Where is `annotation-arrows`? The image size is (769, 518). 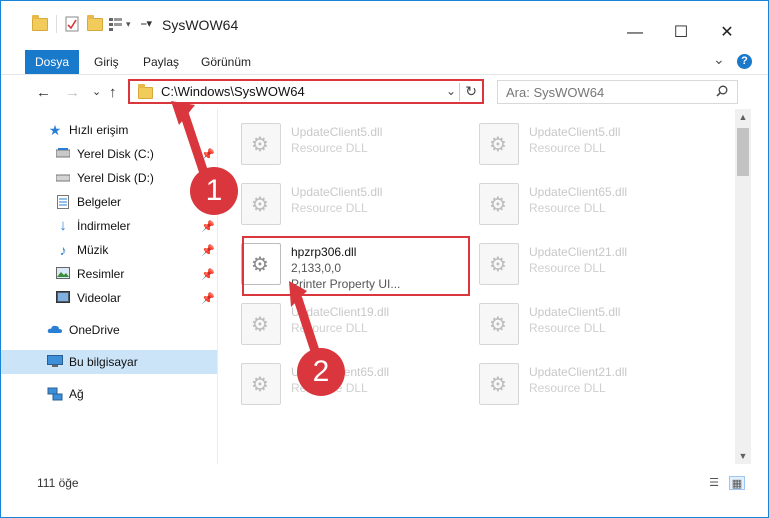
annotation-arrows is located at coordinates (247, 234).